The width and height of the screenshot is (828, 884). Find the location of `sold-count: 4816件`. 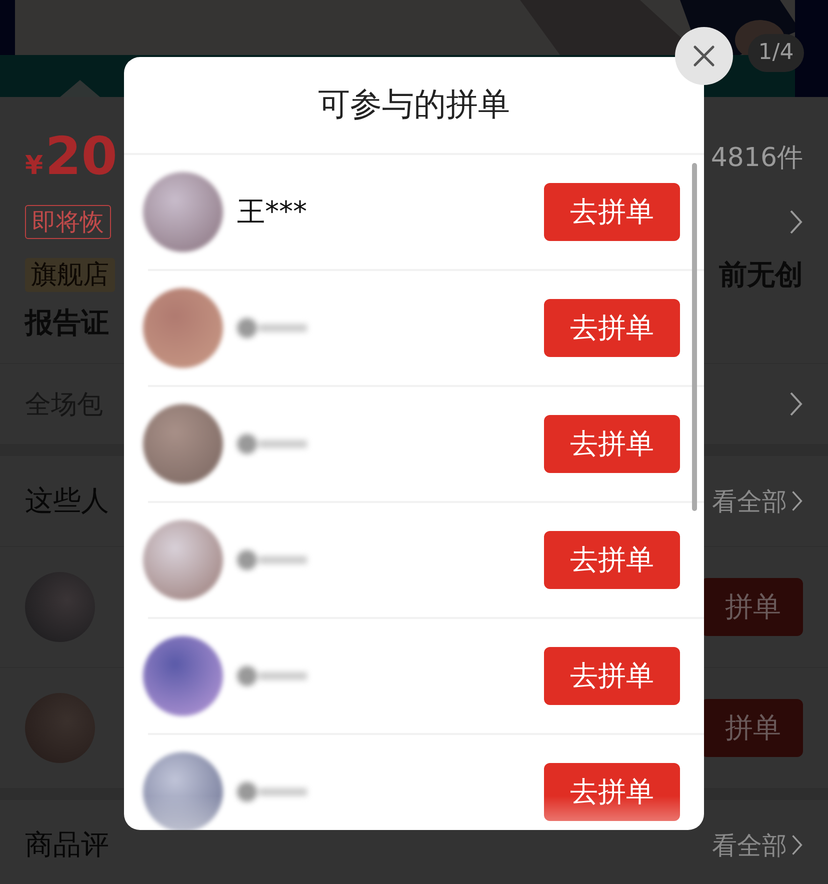

sold-count: 4816件 is located at coordinates (756, 158).